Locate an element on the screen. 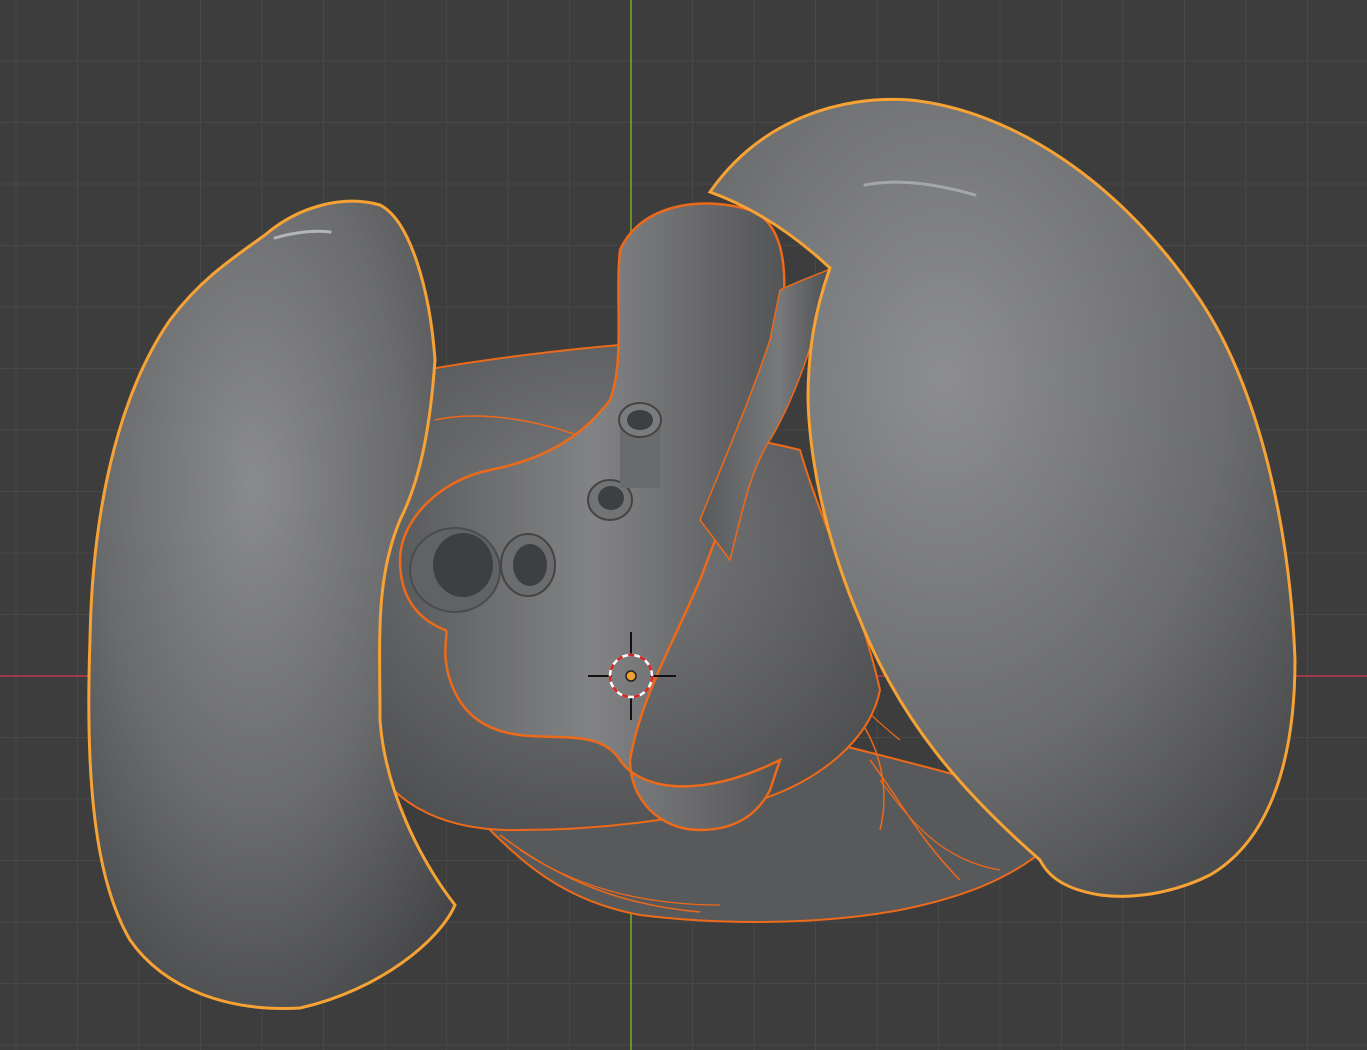  brachiocephalic-vessel is located at coordinates (455, 570).